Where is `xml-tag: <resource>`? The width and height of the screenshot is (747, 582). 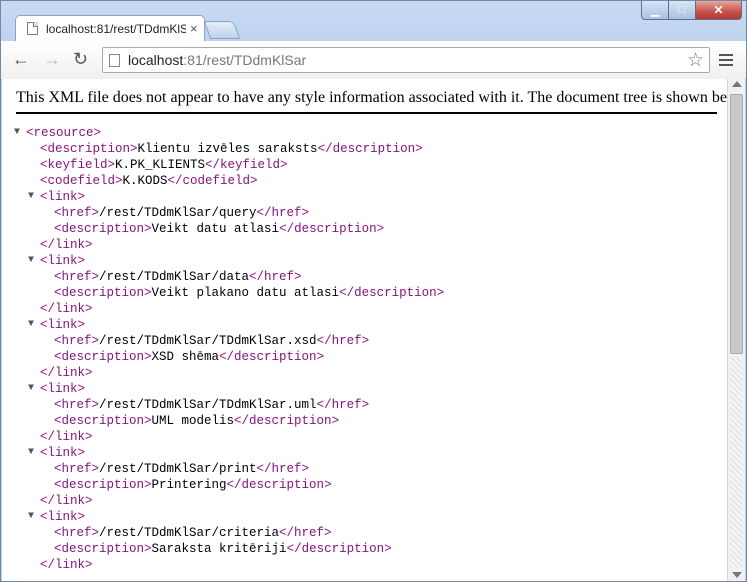
xml-tag: <resource> is located at coordinates (64, 133).